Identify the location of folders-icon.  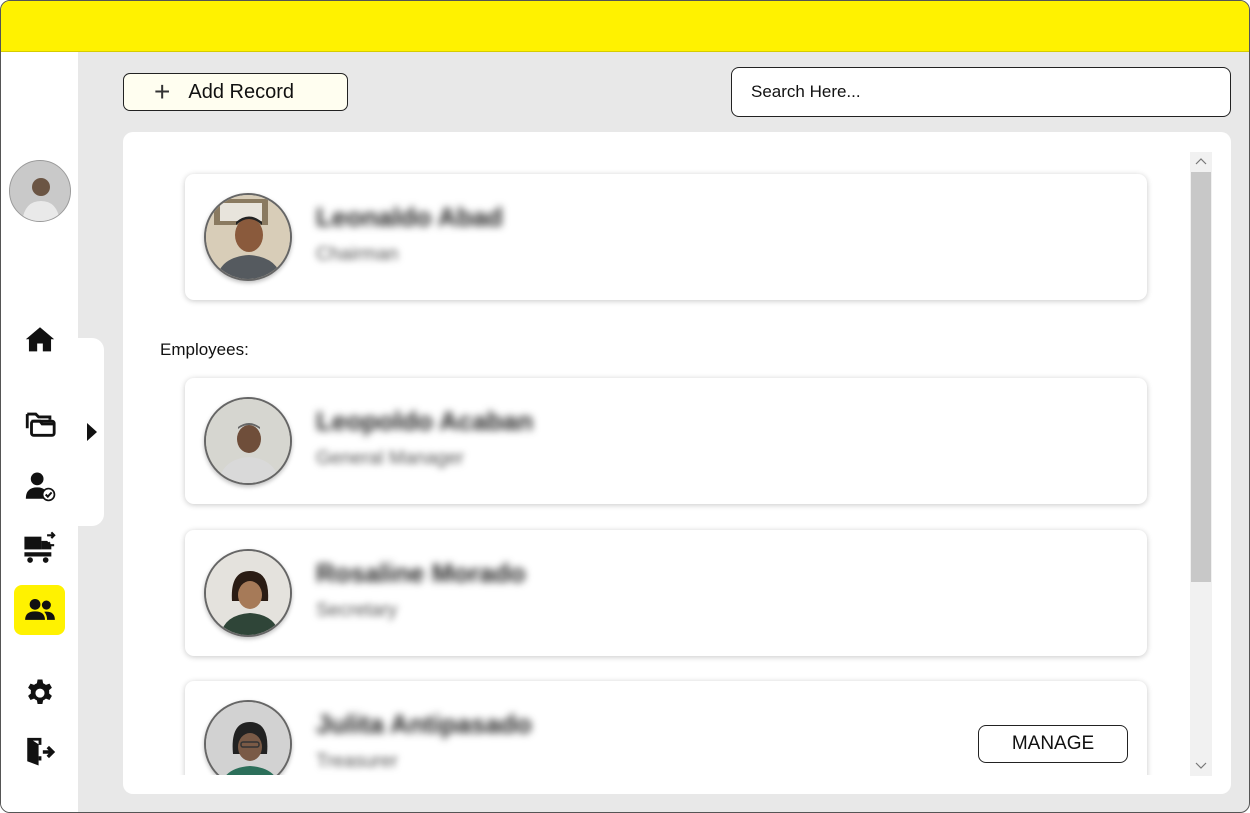
(40, 424).